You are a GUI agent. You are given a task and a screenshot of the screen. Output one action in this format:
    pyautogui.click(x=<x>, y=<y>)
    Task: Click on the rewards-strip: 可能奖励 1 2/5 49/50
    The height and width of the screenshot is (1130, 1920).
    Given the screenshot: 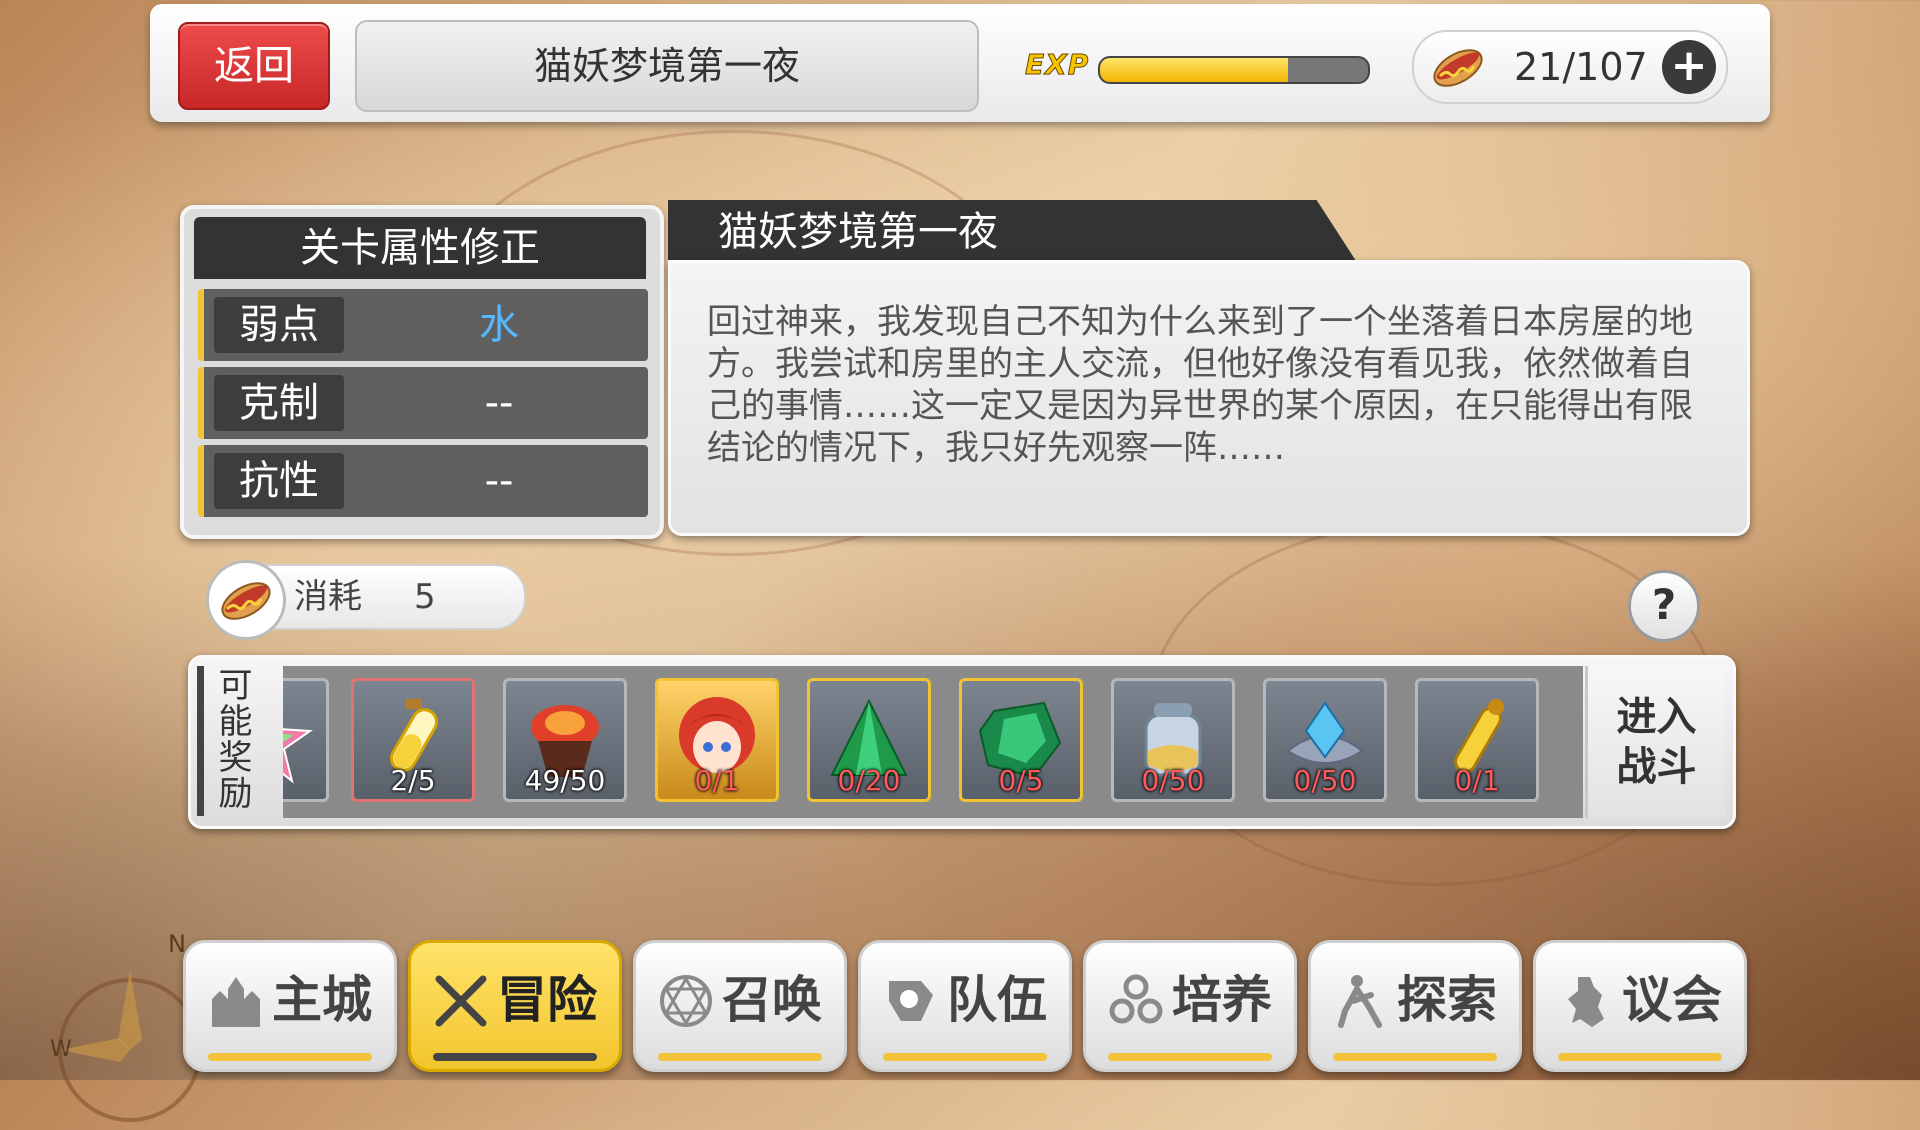 What is the action you would take?
    pyautogui.click(x=962, y=742)
    